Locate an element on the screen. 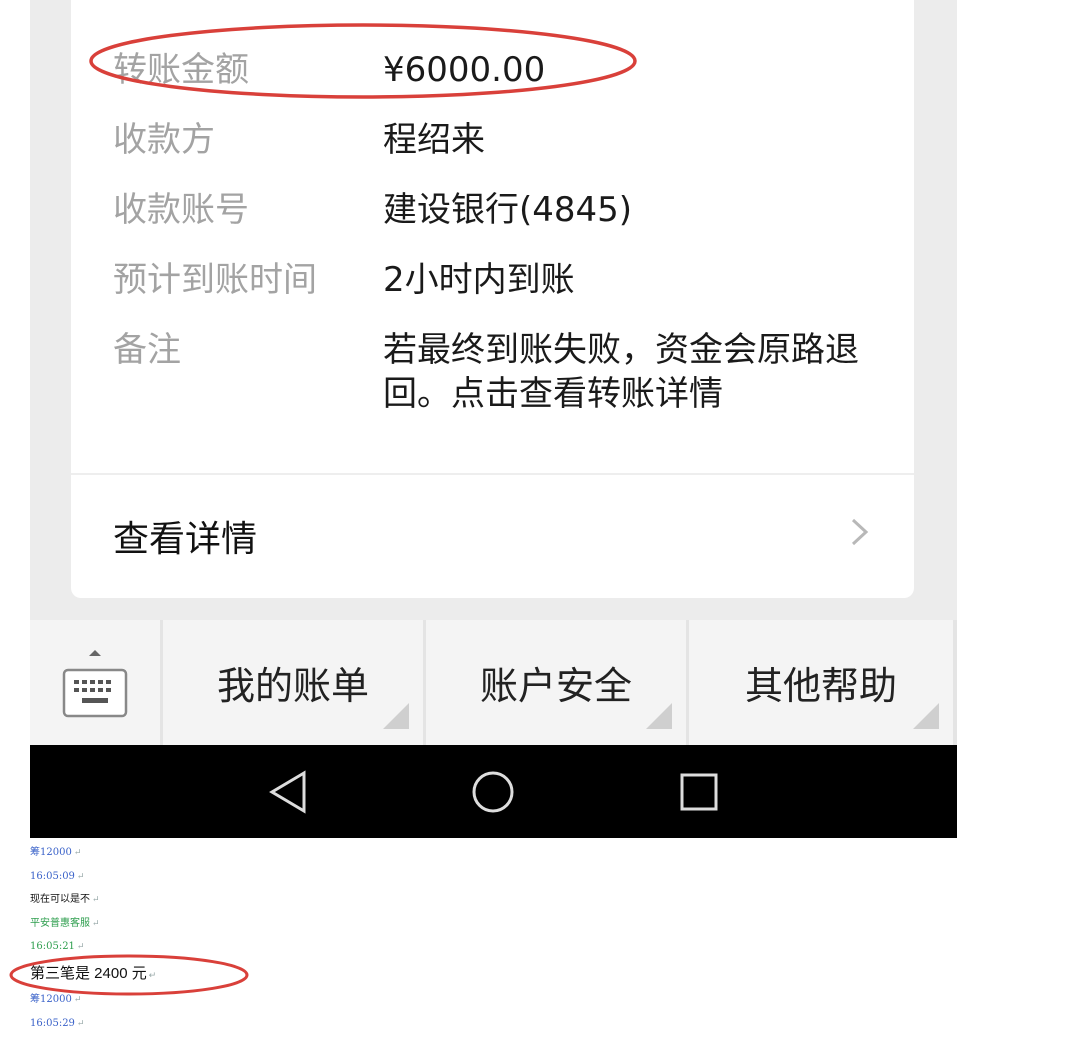 The width and height of the screenshot is (1080, 1039). row-label: 预计到账时间 is located at coordinates (215, 280).